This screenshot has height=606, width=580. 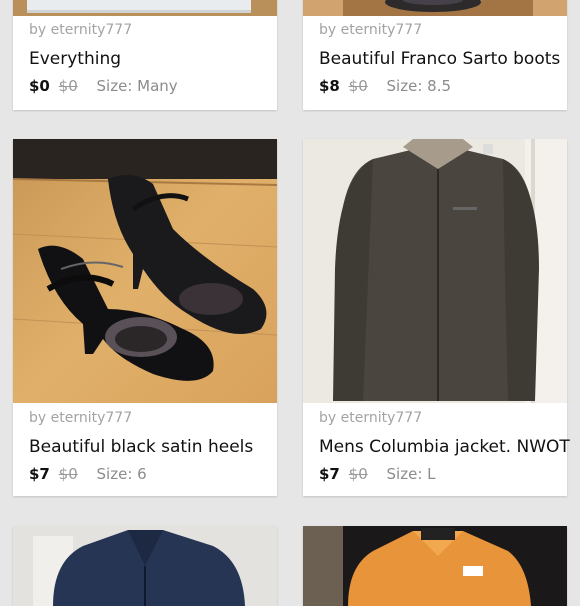 What do you see at coordinates (148, 447) in the screenshot?
I see `listing-title: Beautiful black satin heels` at bounding box center [148, 447].